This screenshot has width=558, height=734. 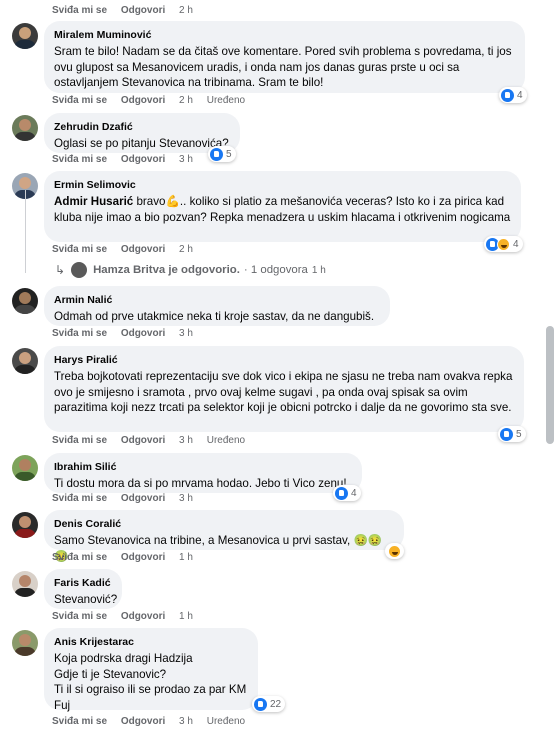 What do you see at coordinates (86, 599) in the screenshot?
I see `comment-text: Stevanović?` at bounding box center [86, 599].